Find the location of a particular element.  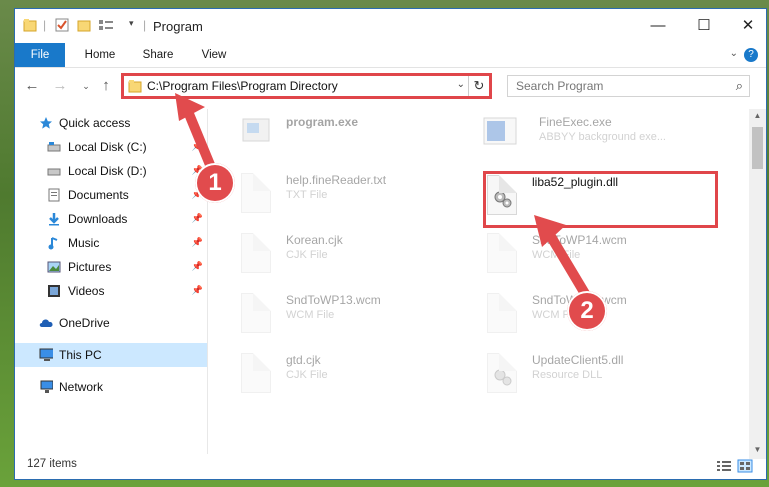

details-view-icon is located at coordinates (724, 466).